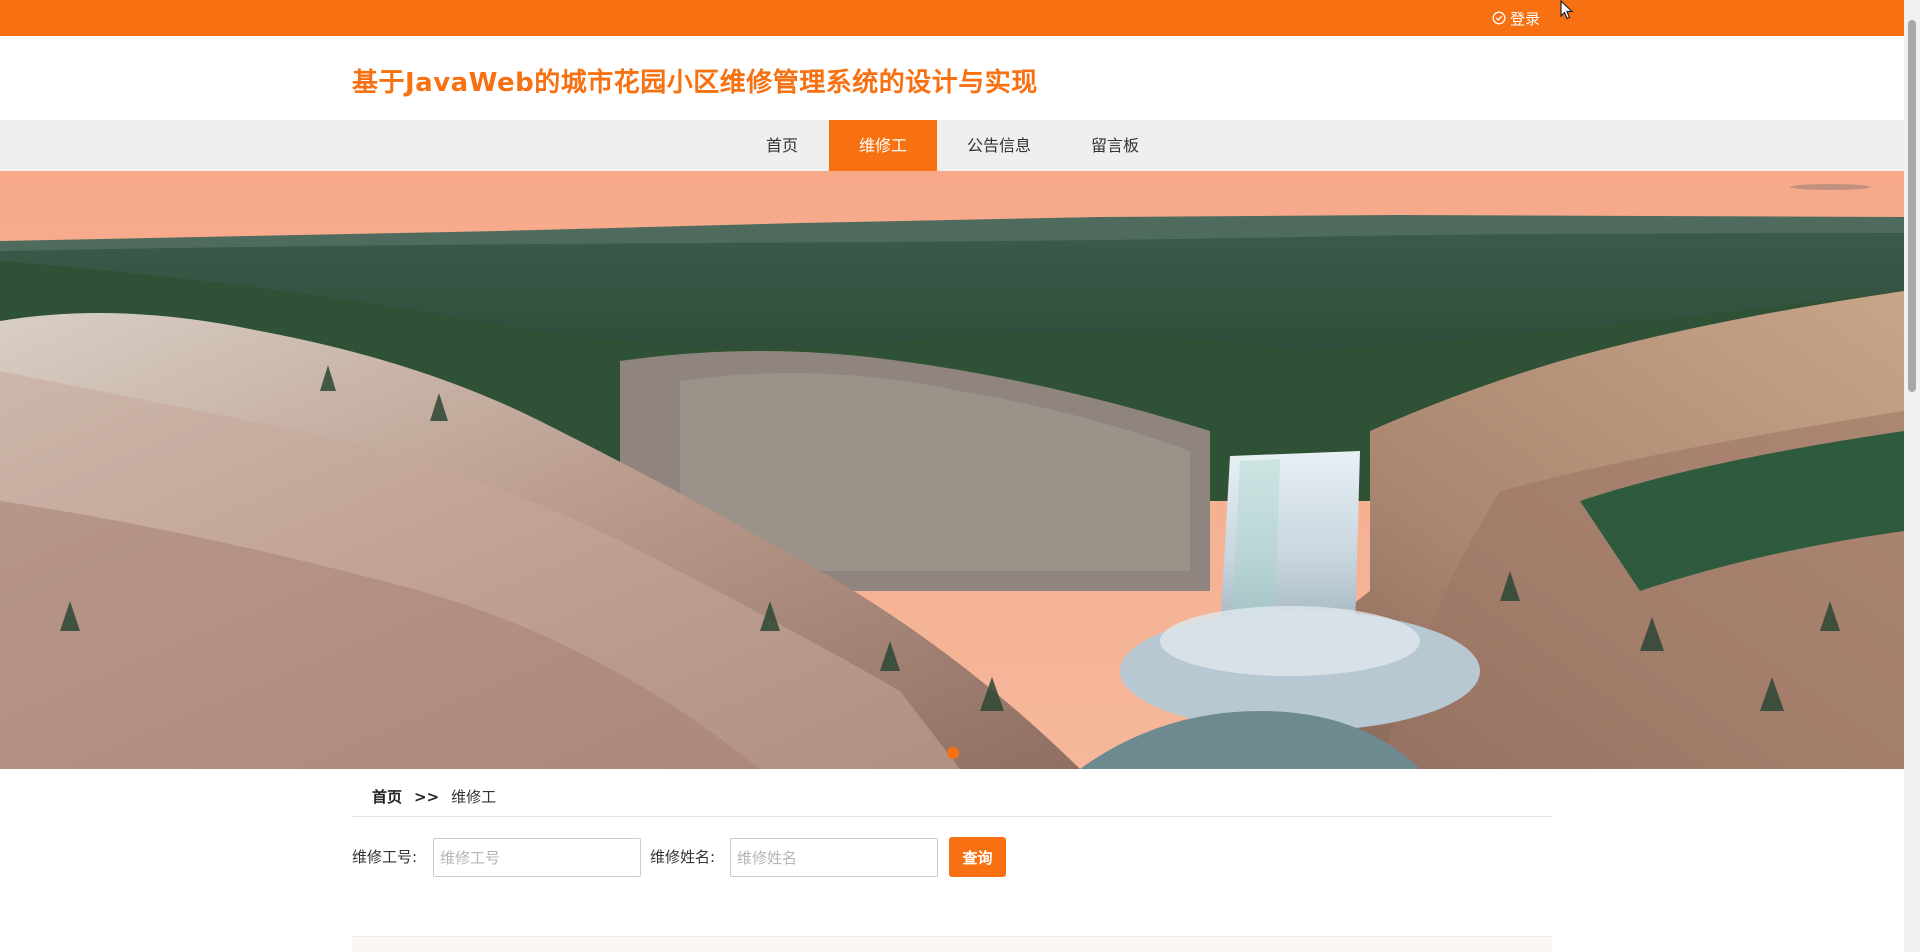 This screenshot has height=952, width=1920. Describe the element at coordinates (782, 145) in the screenshot. I see `nav-item-home: 首页` at that location.